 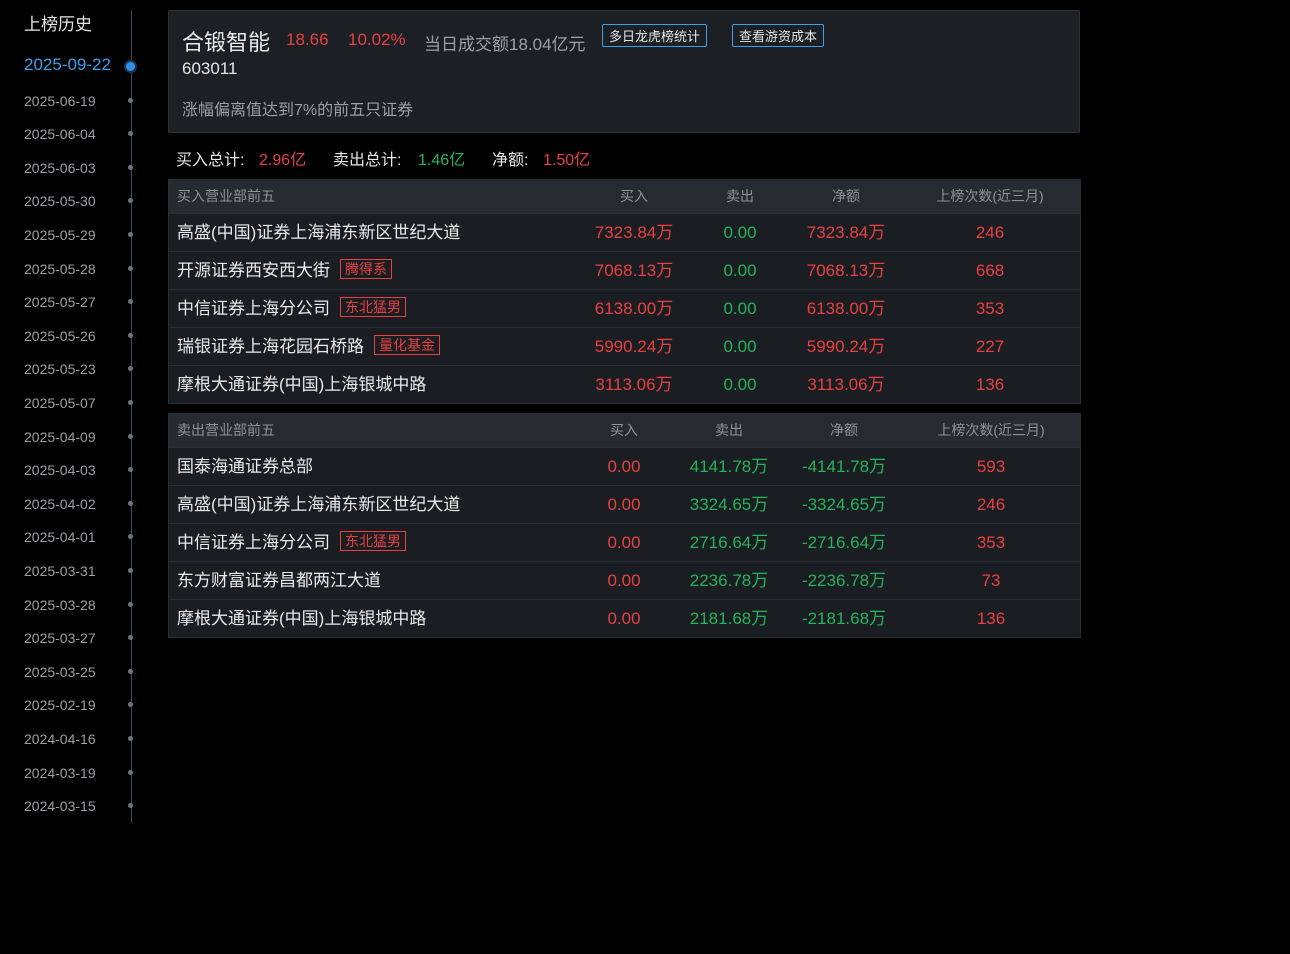 I want to click on table-row: 摩根大通证券(中国)上海银城中路 3113.06万 0.00 3113.06万 136, so click(x=624, y=384).